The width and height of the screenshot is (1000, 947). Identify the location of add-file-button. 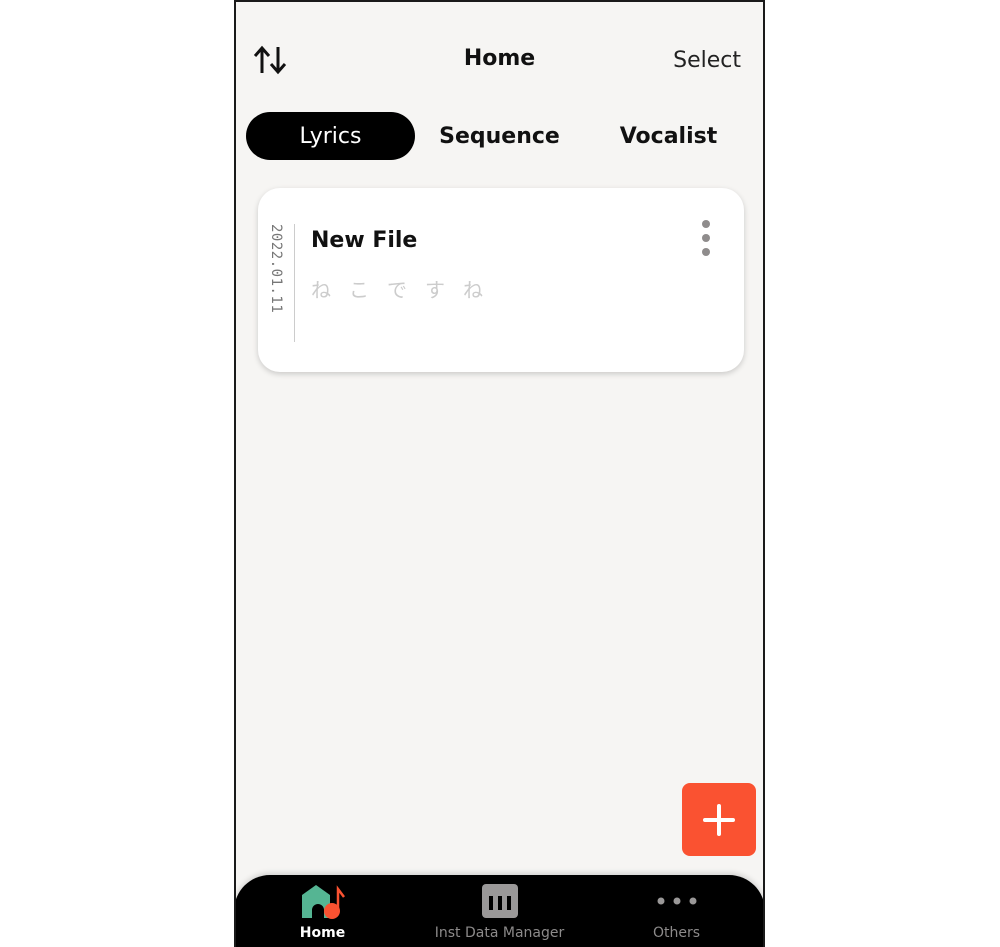
(719, 819).